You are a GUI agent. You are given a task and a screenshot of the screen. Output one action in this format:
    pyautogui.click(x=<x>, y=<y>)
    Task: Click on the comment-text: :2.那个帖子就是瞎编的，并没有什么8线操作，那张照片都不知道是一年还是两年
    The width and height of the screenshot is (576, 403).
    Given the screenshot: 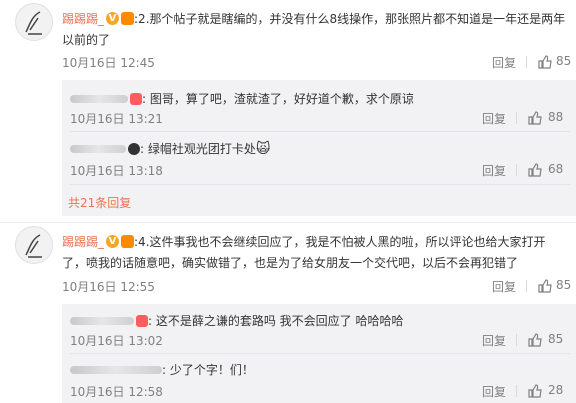 What is the action you would take?
    pyautogui.click(x=350, y=19)
    